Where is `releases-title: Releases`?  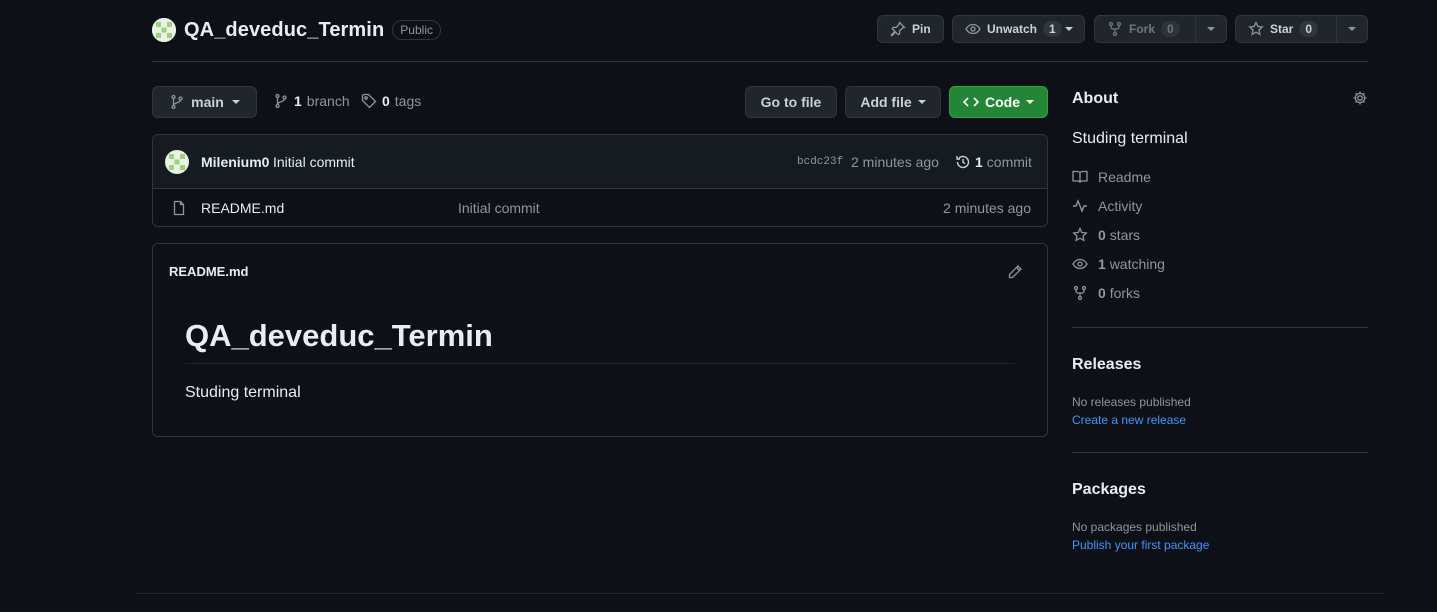
releases-title: Releases is located at coordinates (1106, 365).